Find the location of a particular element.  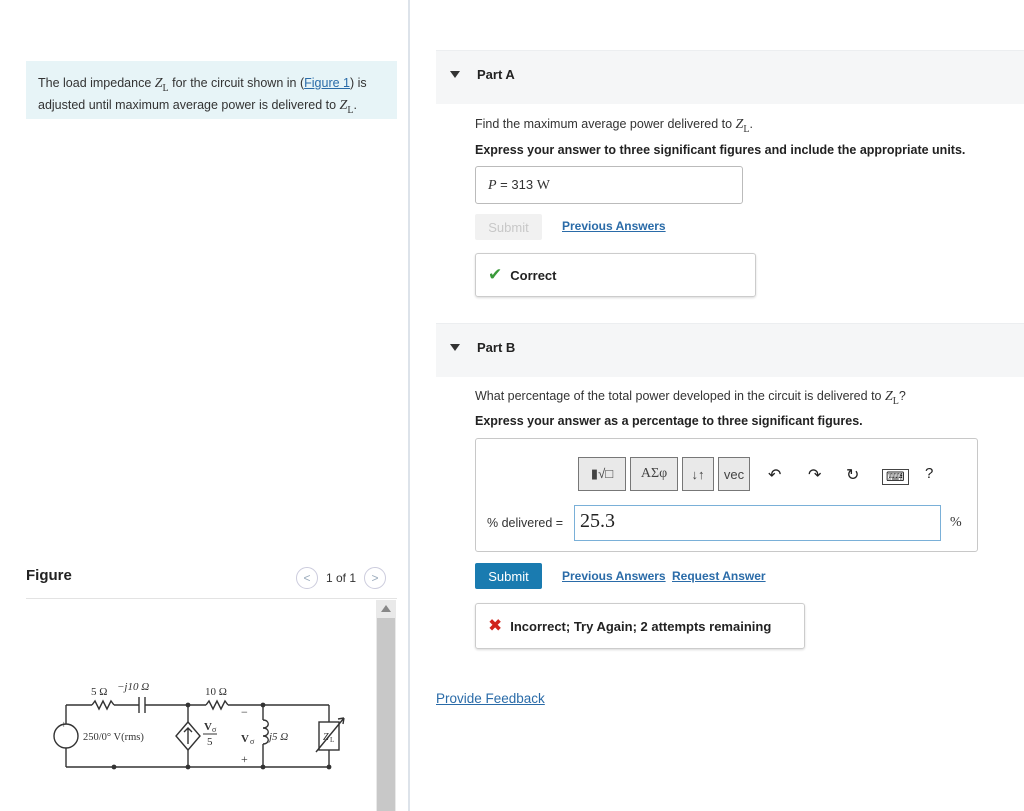

figure-link: Figure 1 is located at coordinates (327, 83).